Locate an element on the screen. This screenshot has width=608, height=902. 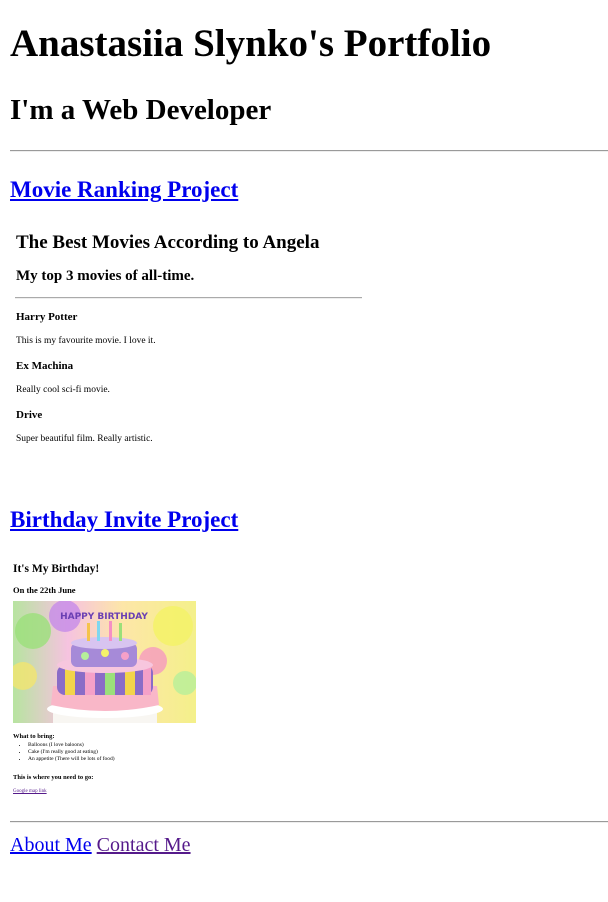
cake-text: HAPPY BIRTHDAY is located at coordinates (104, 617).